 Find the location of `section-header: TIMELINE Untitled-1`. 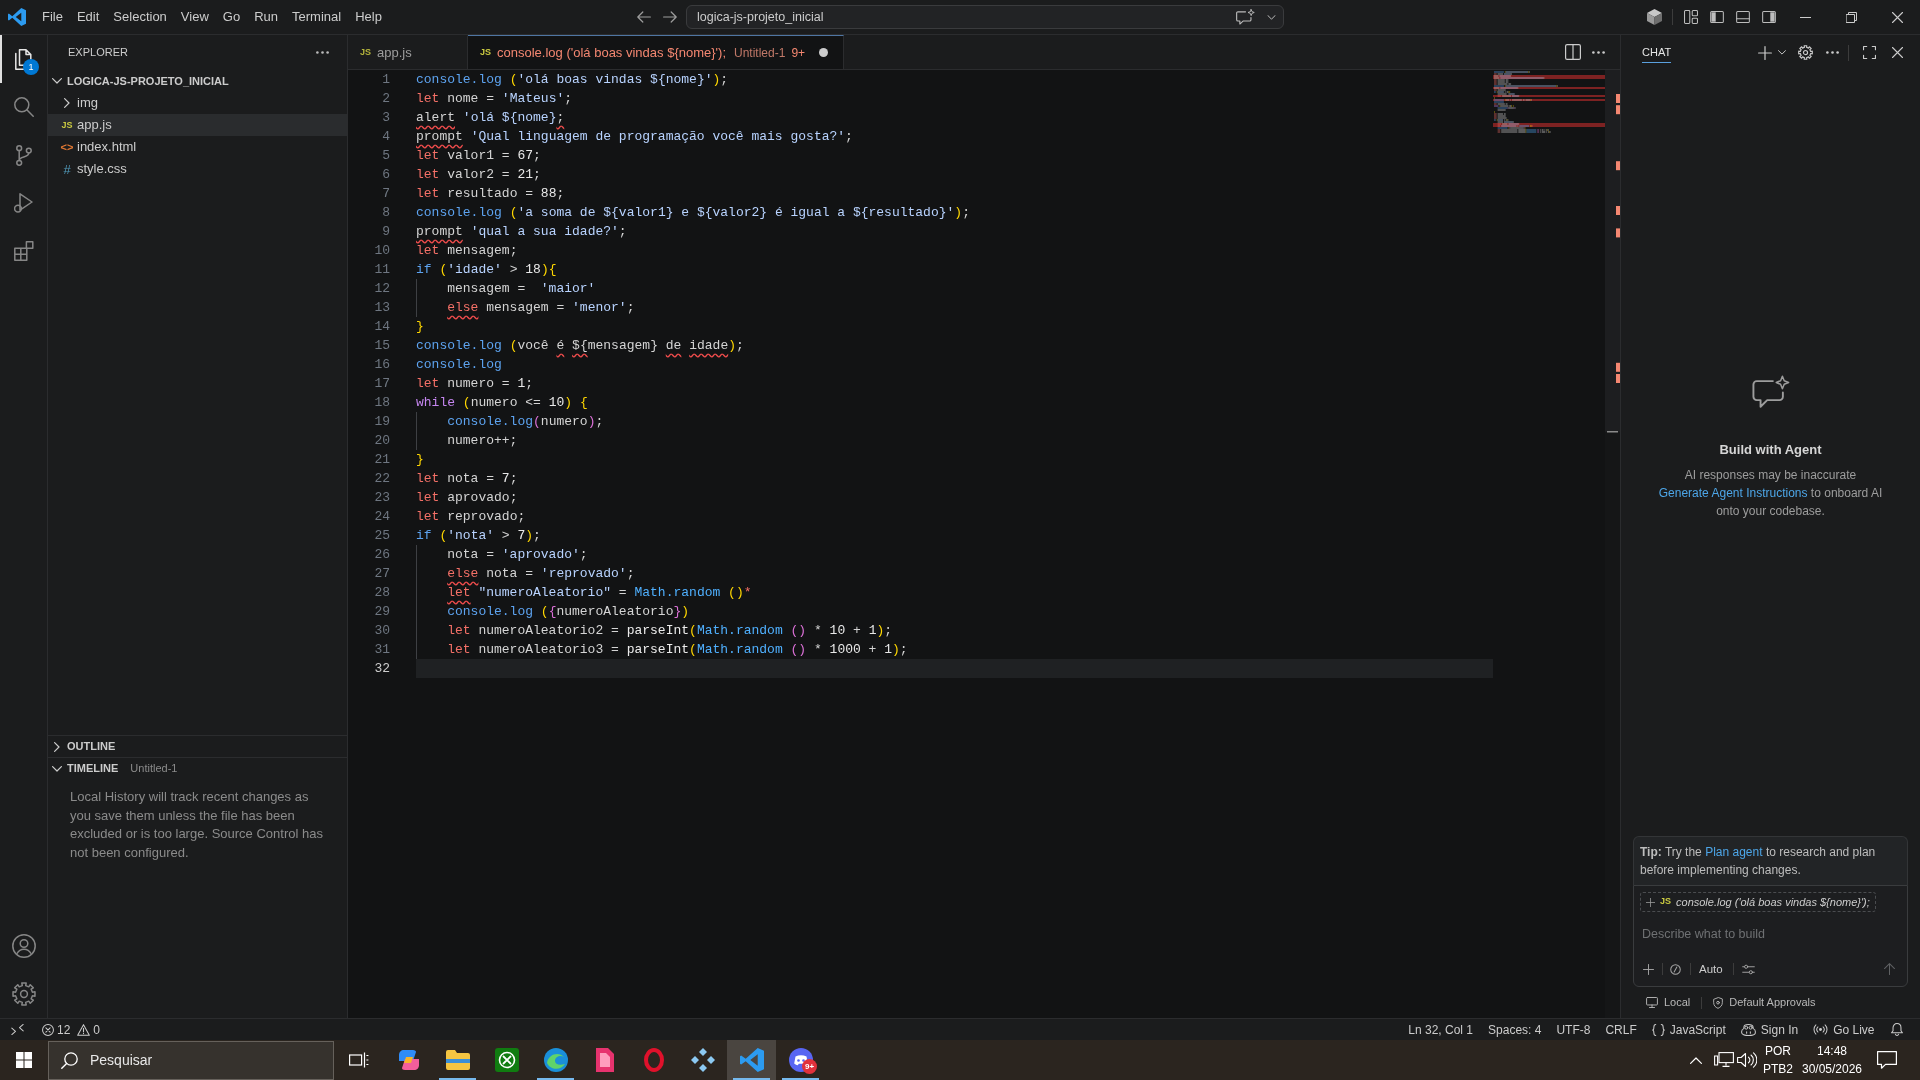

section-header: TIMELINE Untitled-1 is located at coordinates (197, 768).